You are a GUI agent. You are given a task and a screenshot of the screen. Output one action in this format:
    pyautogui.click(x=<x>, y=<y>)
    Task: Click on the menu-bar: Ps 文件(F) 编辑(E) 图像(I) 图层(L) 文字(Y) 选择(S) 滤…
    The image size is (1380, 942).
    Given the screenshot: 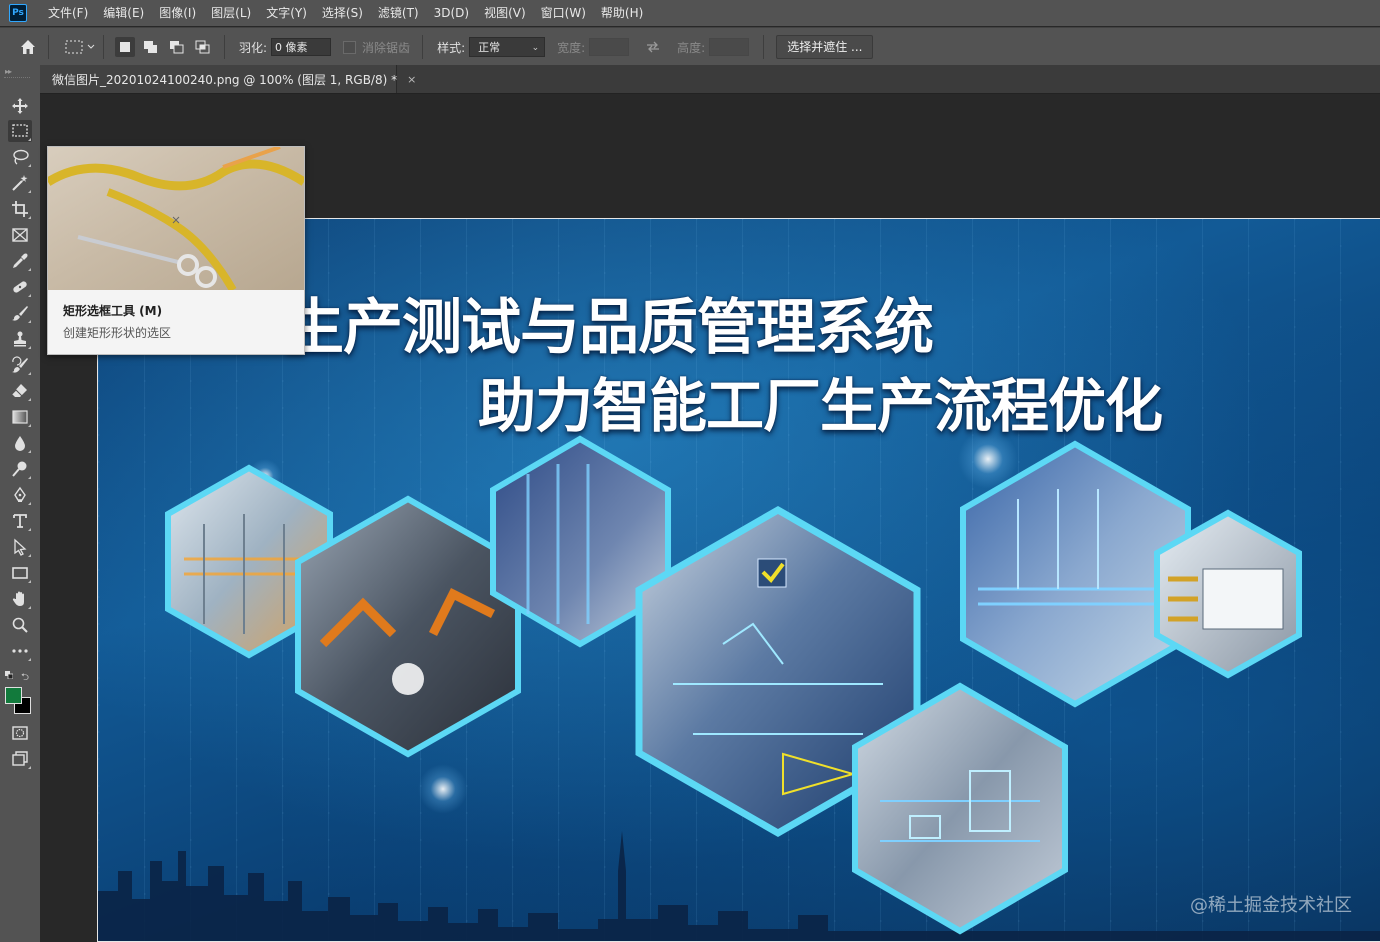 What is the action you would take?
    pyautogui.click(x=690, y=13)
    